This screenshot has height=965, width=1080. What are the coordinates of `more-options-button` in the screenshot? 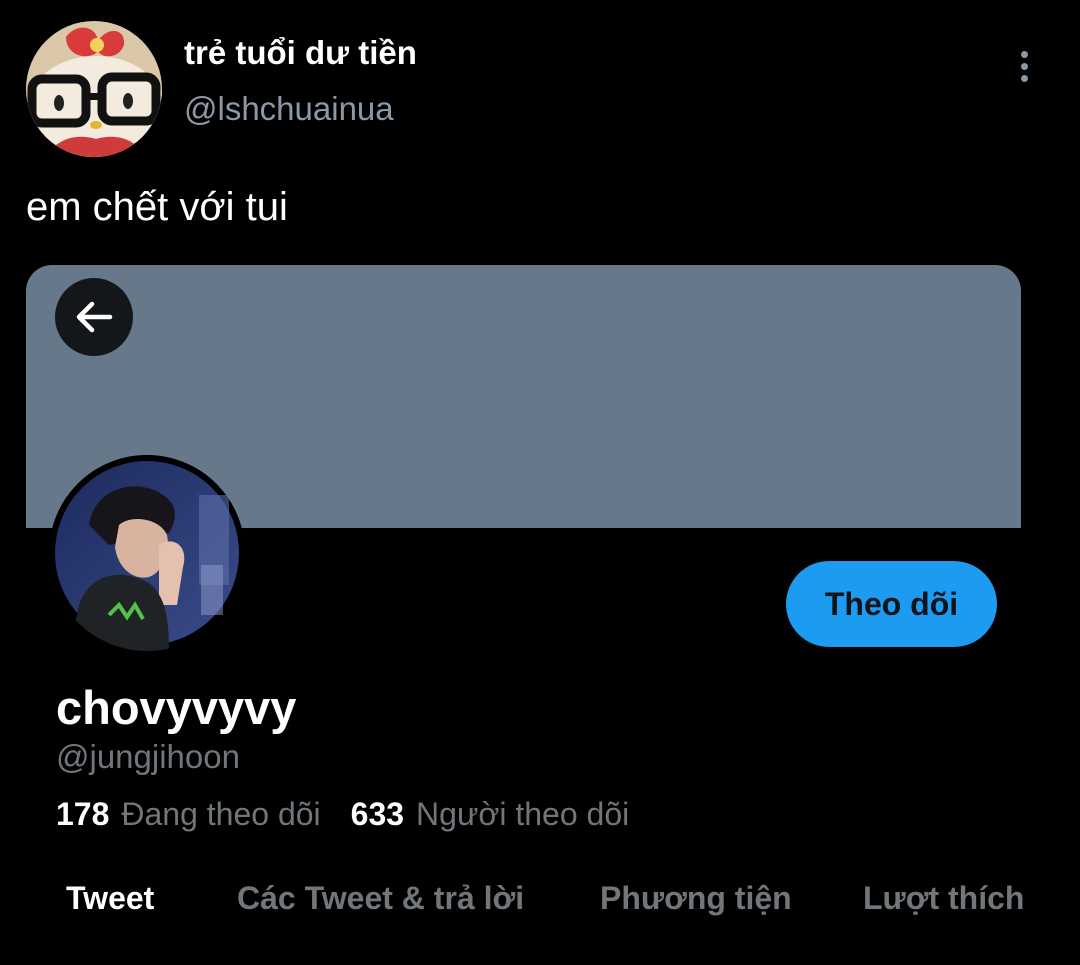 It's located at (1024, 66).